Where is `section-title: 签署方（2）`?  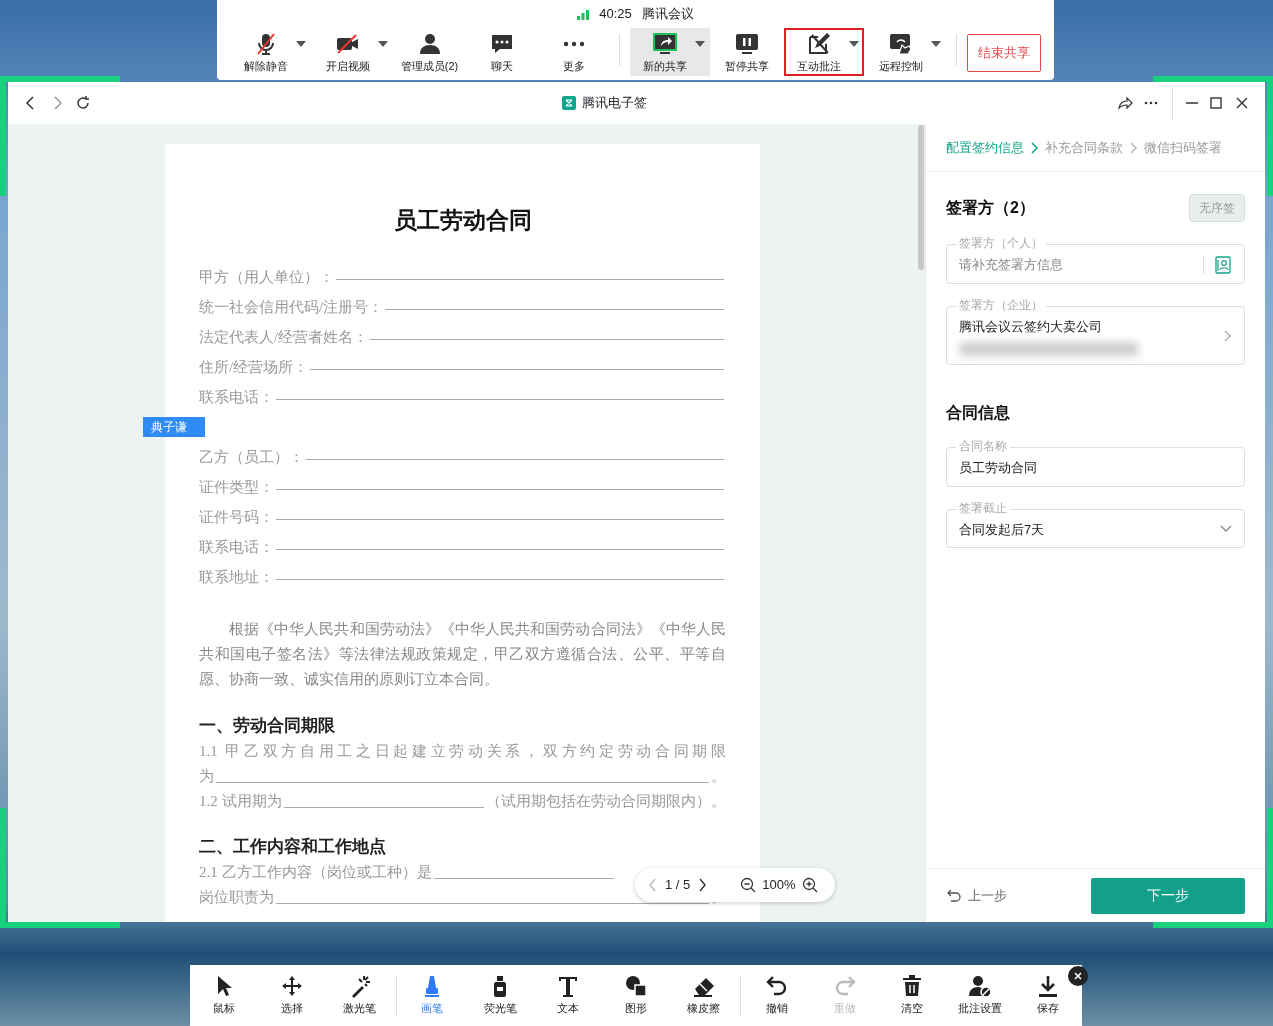
section-title: 签署方（2） is located at coordinates (990, 208).